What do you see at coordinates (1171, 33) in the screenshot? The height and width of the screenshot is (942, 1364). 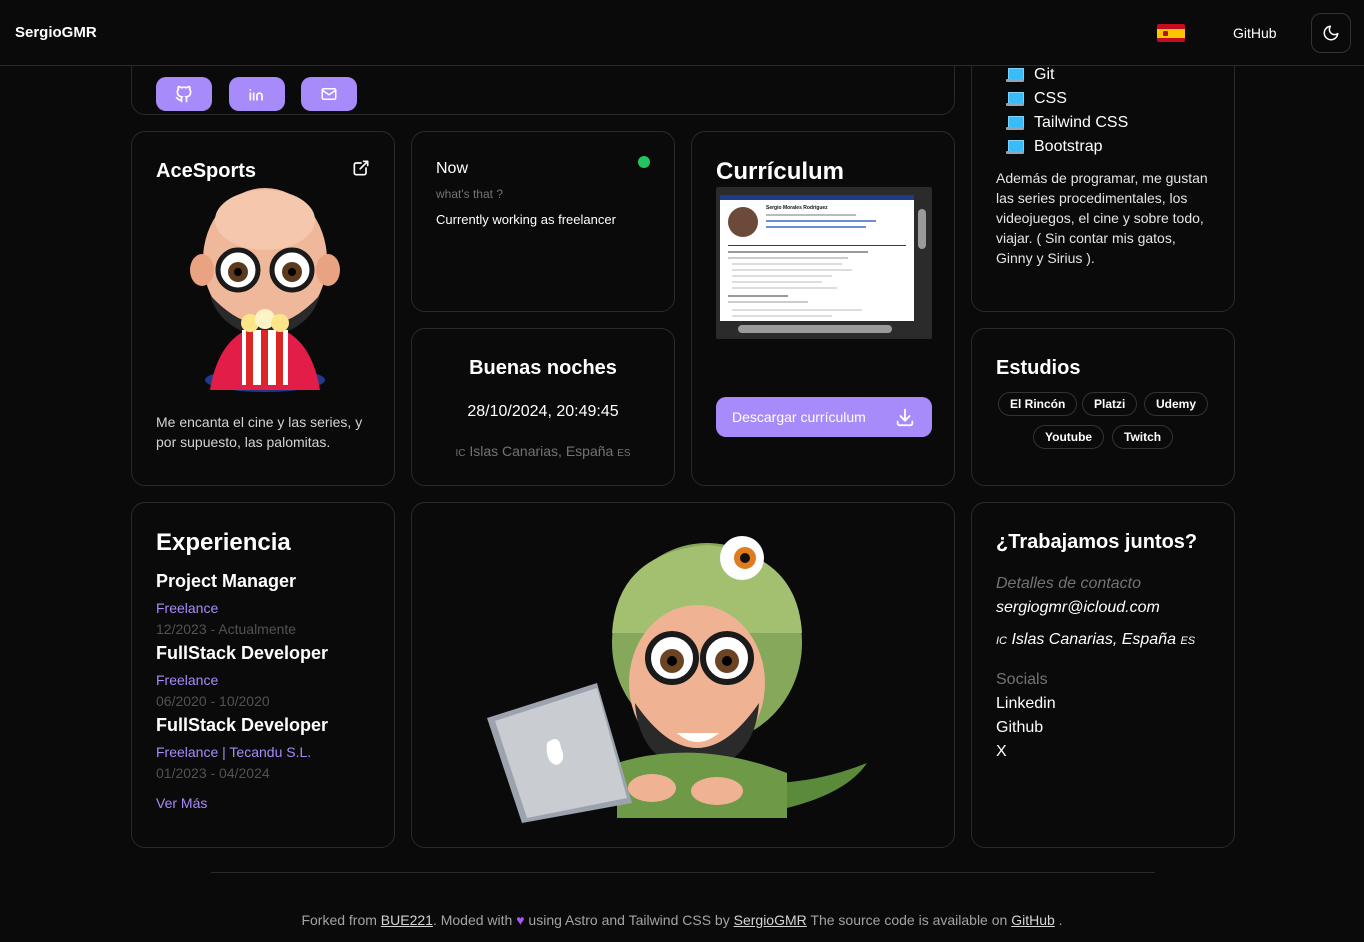 I see `spain-flag-icon` at bounding box center [1171, 33].